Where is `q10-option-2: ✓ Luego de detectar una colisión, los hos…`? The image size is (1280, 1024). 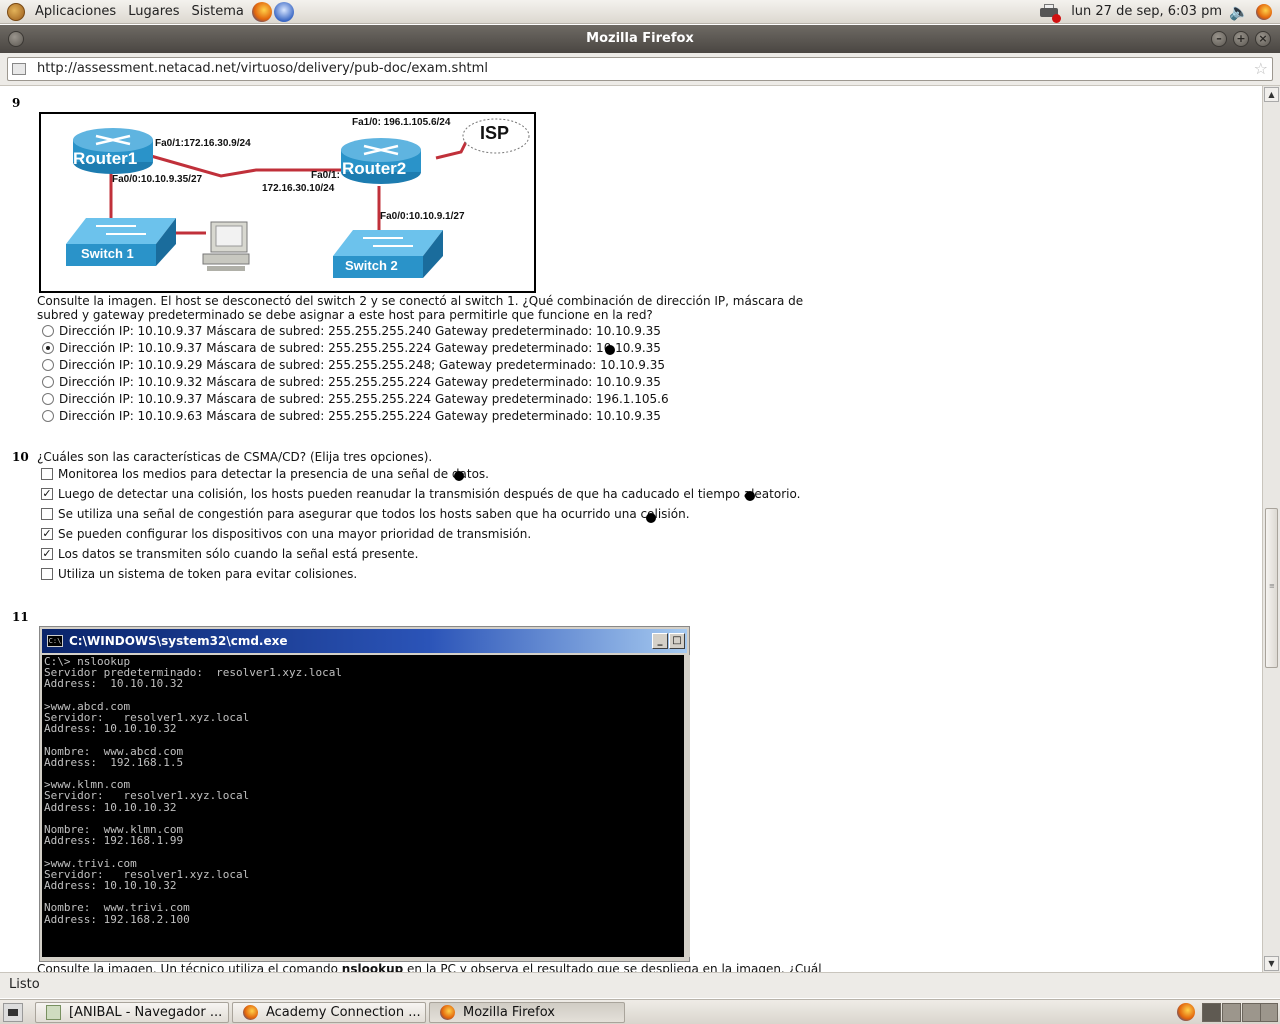 q10-option-2: ✓ Luego de detectar una colisión, los hos… is located at coordinates (420, 494).